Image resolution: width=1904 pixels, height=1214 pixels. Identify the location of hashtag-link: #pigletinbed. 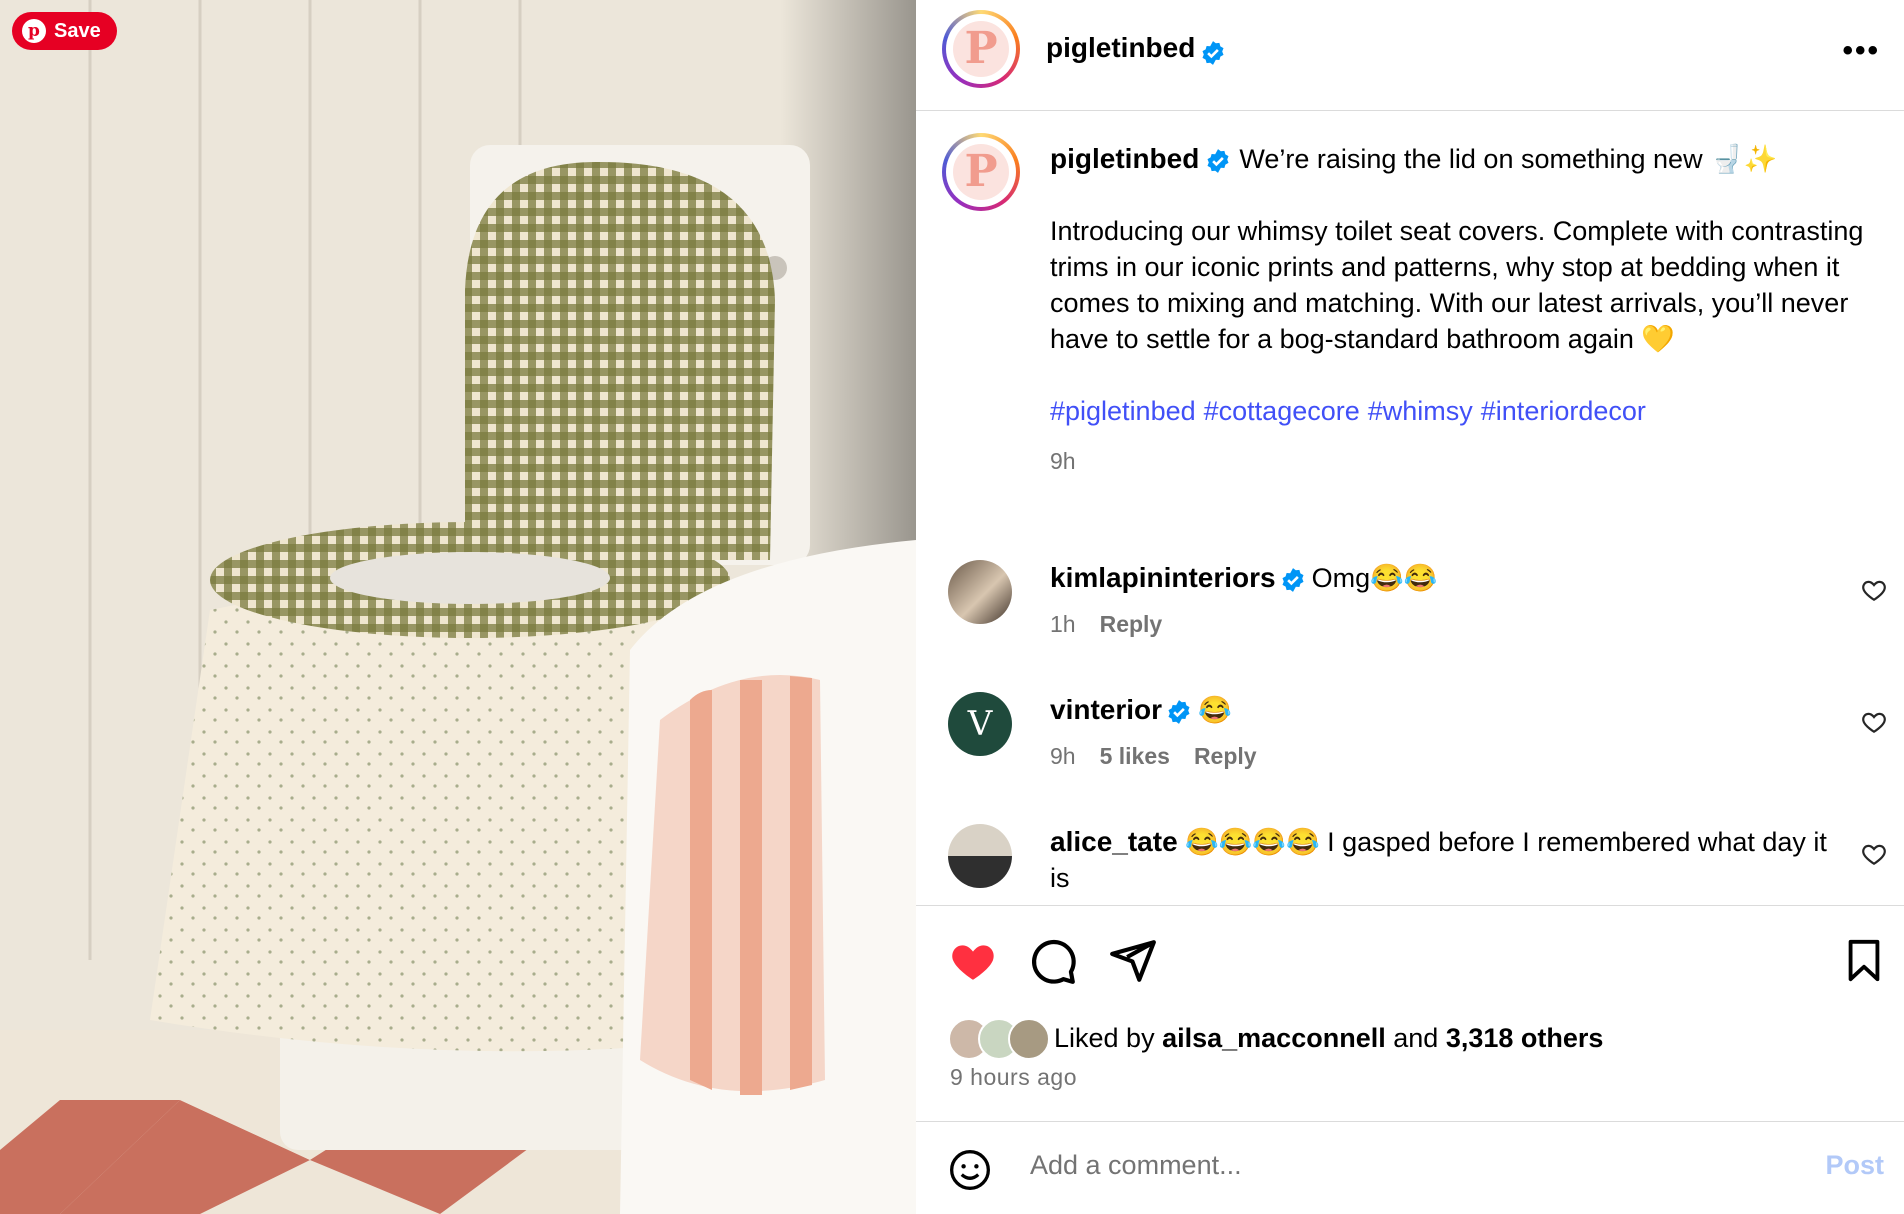
(1123, 411).